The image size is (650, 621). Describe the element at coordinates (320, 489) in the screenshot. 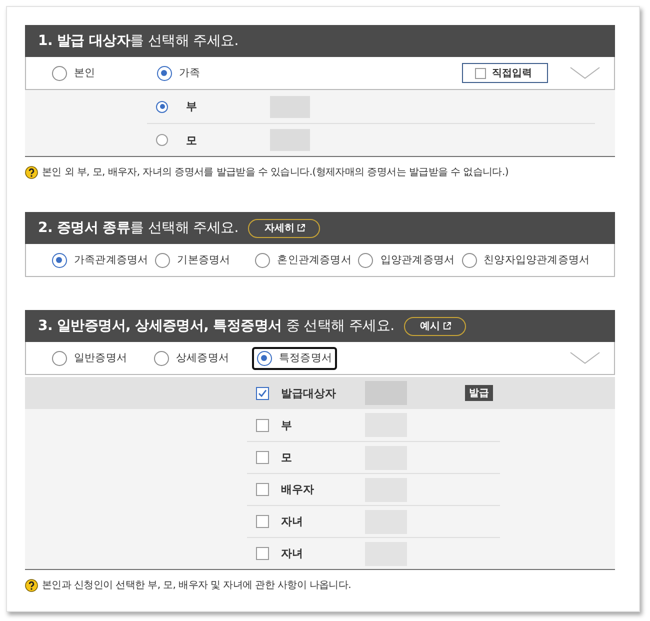

I see `member-row: 배우자` at that location.